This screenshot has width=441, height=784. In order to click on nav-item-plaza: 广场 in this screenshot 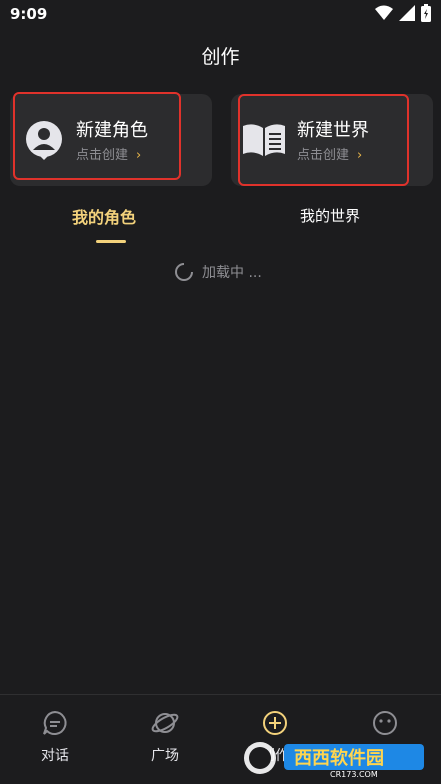, I will do `click(165, 737)`.